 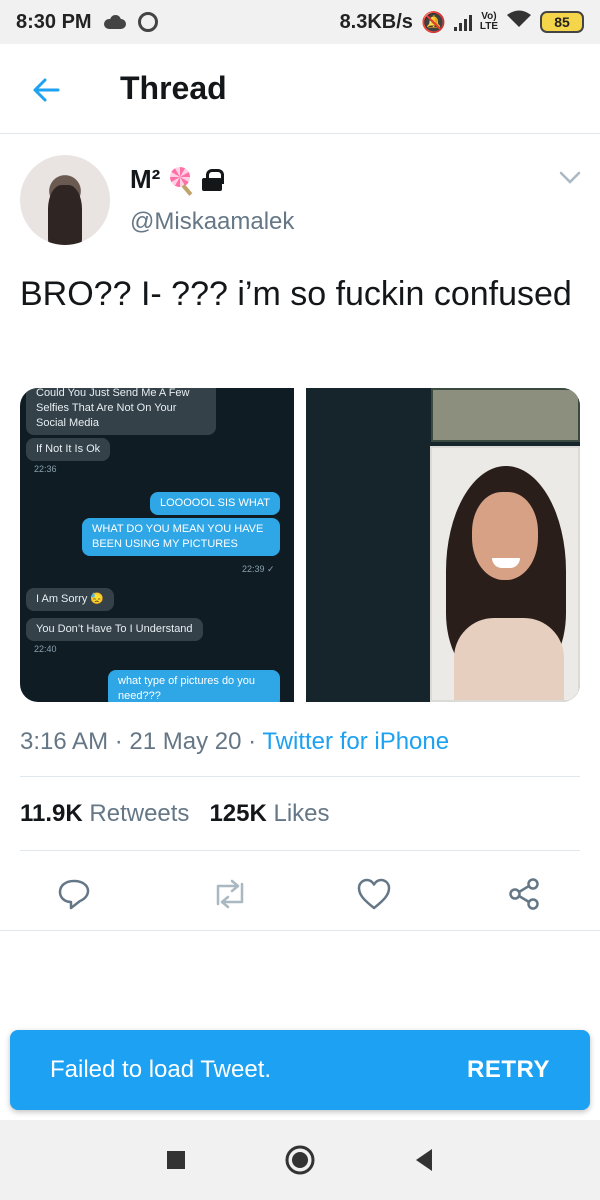 I want to click on author-handle: @Miskaamalek, so click(x=212, y=222).